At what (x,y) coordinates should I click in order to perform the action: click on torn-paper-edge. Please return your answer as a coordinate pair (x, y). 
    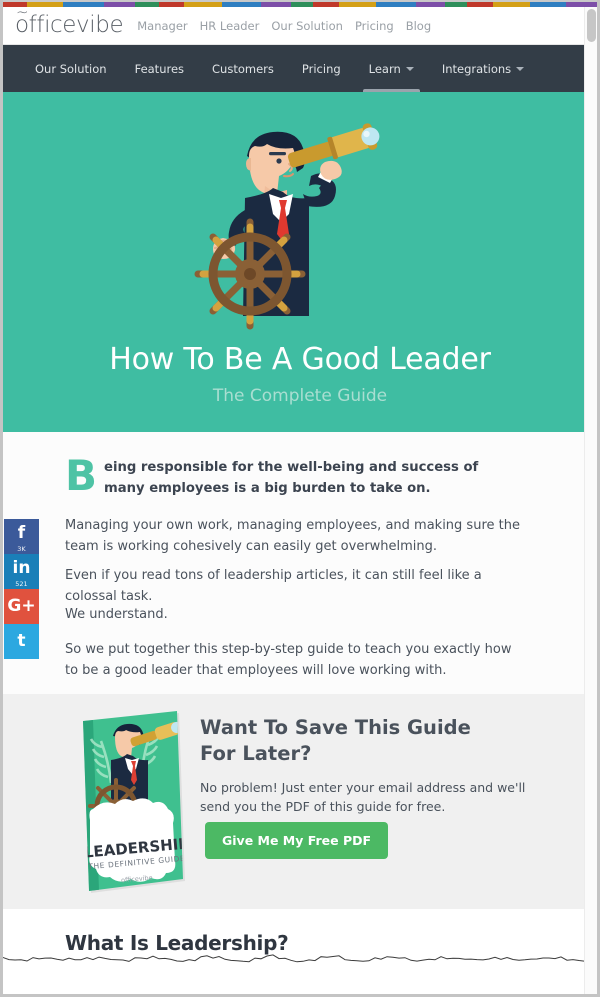
    Looking at the image, I should click on (300, 958).